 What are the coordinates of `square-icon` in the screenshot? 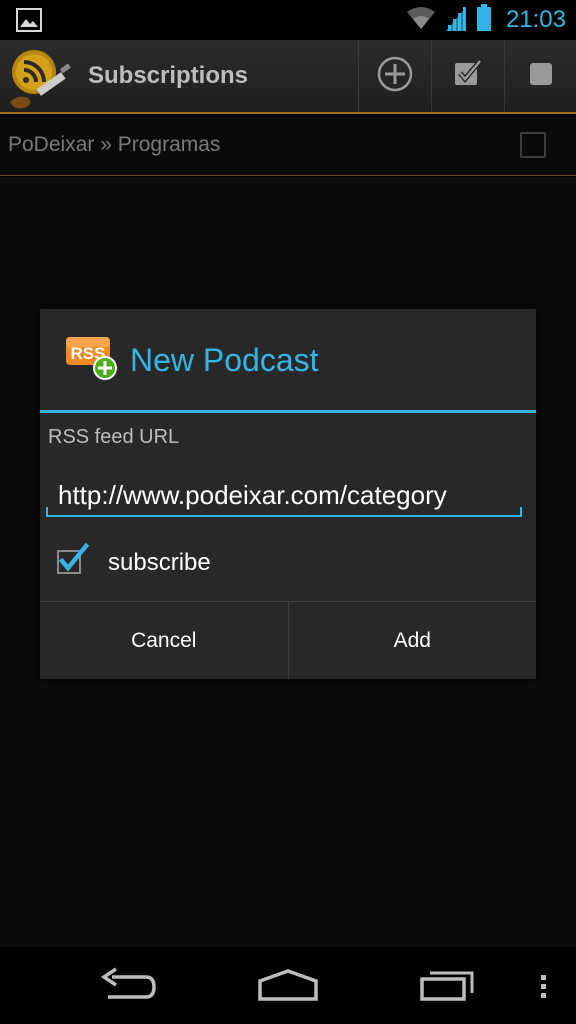 It's located at (541, 76).